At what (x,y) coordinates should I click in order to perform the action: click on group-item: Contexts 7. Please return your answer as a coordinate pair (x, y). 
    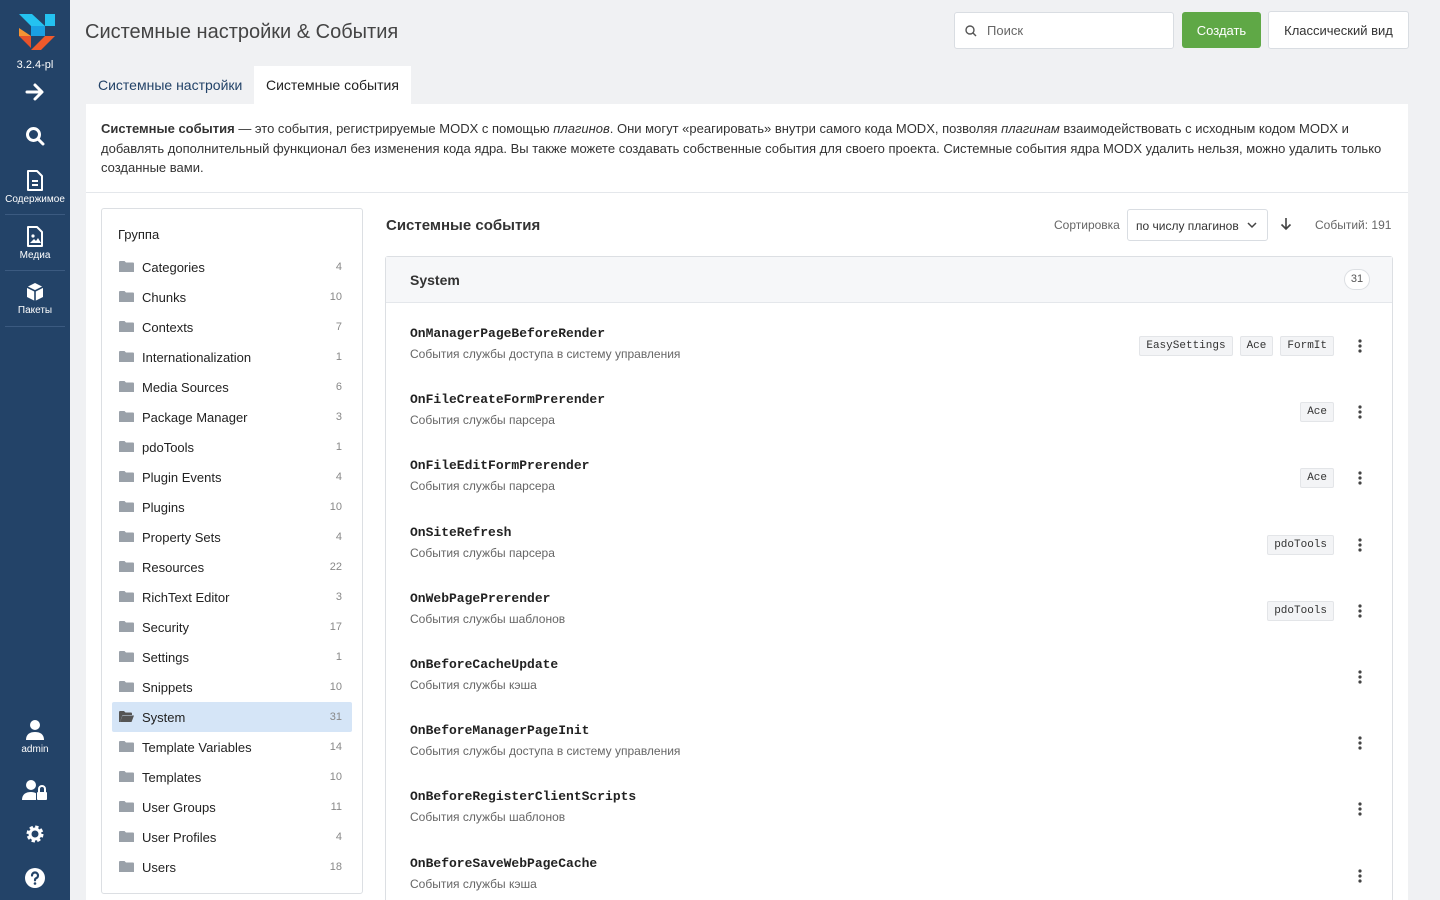
    Looking at the image, I should click on (232, 327).